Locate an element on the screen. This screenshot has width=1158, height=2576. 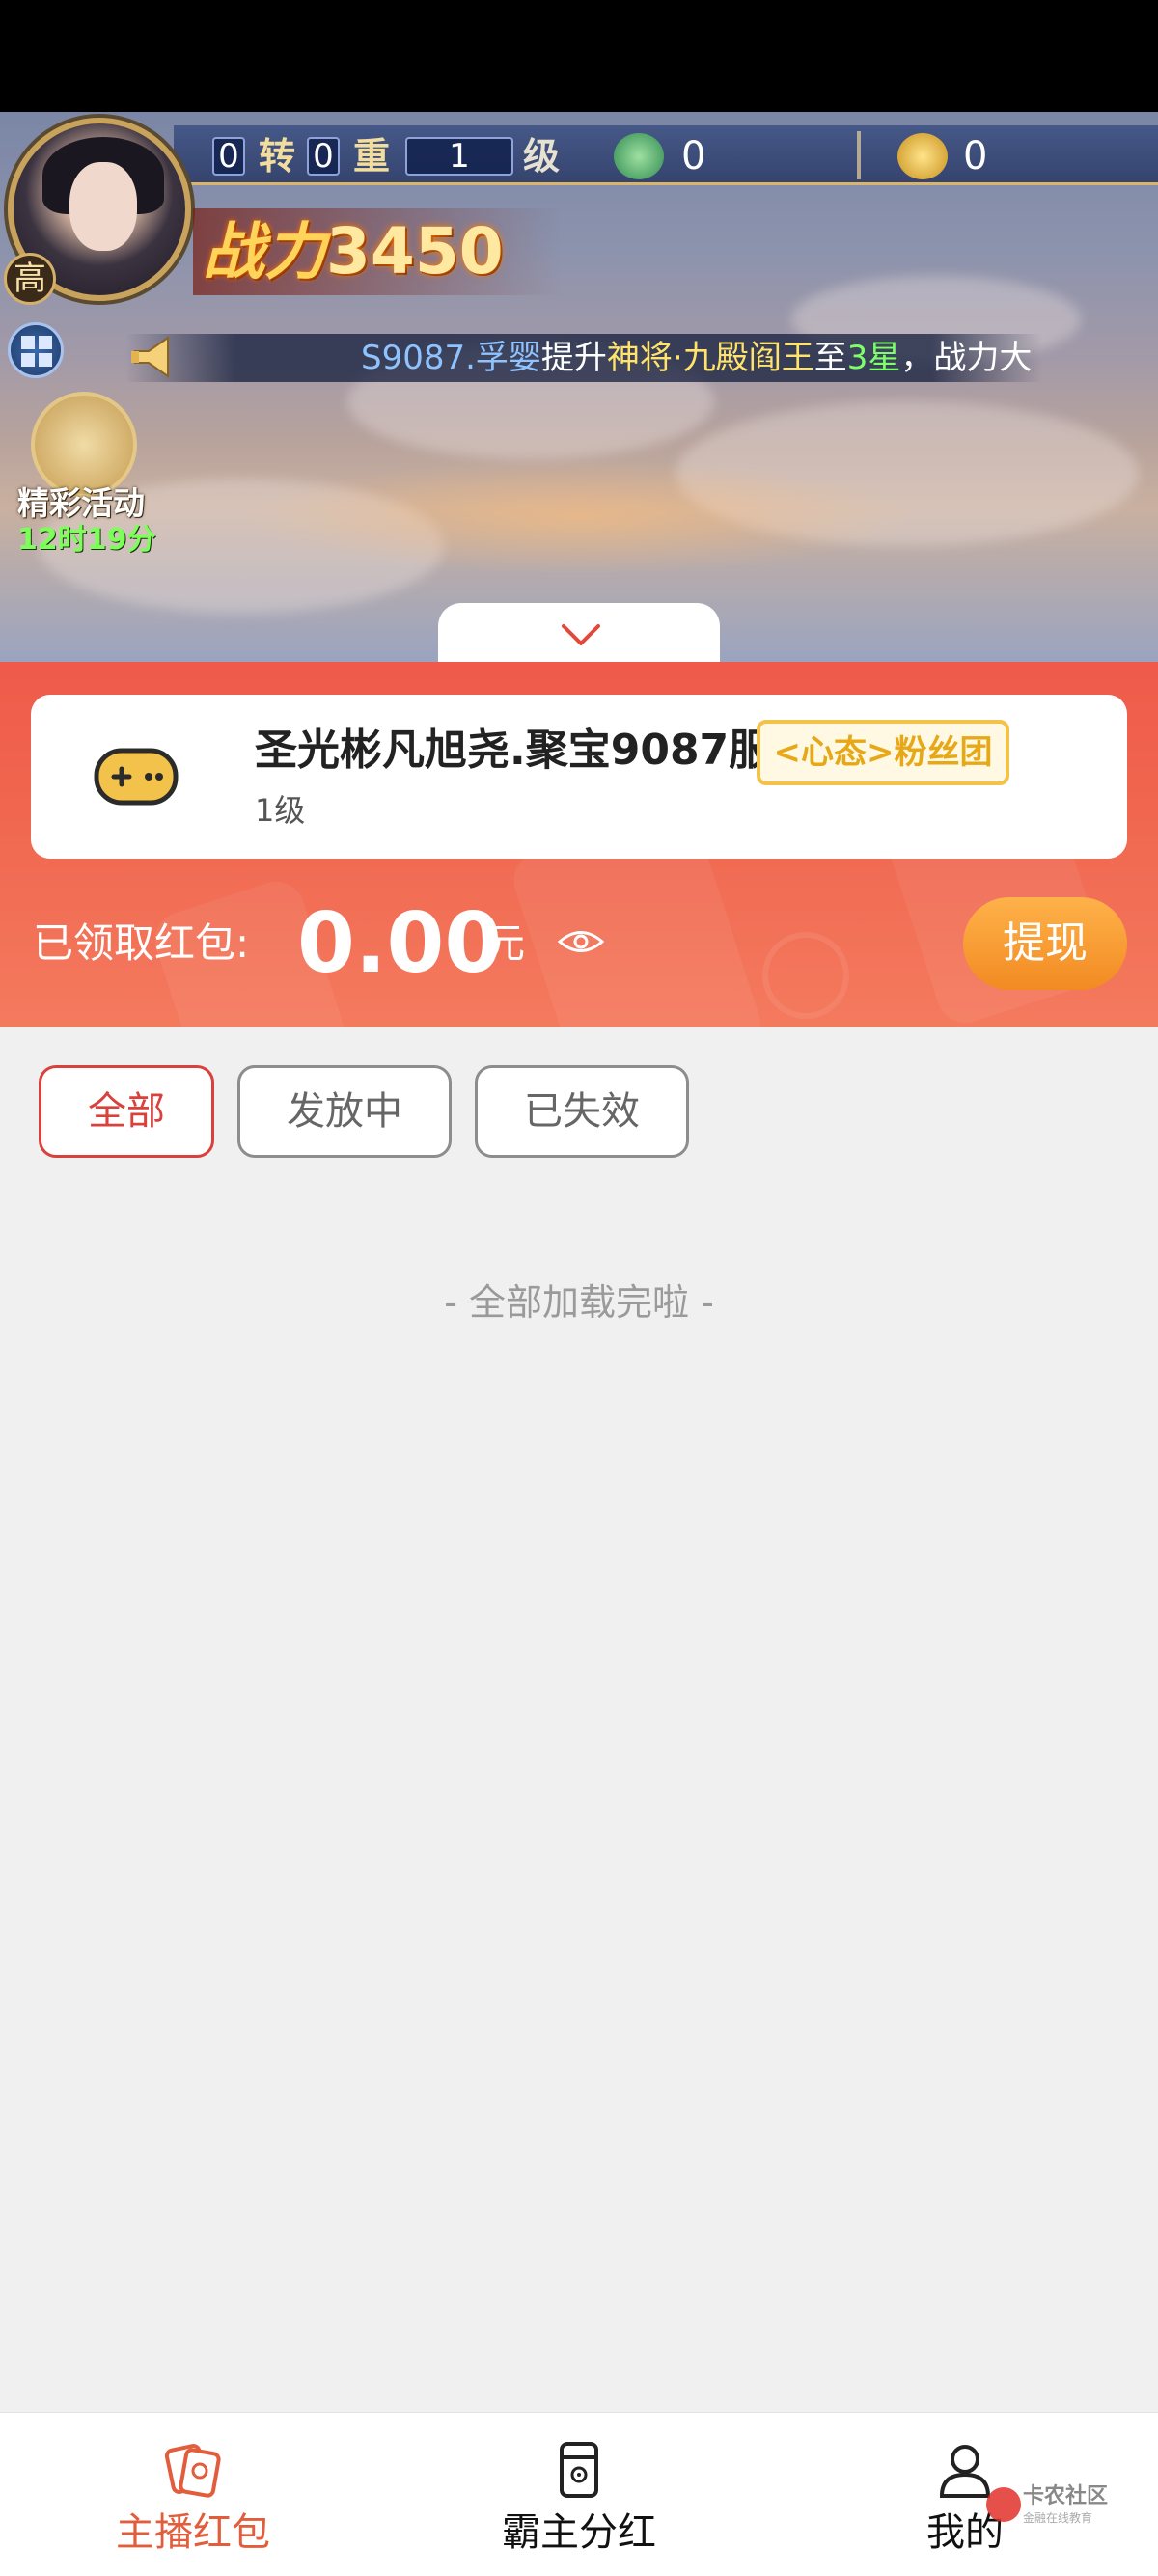
top-hud: 0 转 0 重 1 级 0 0 is located at coordinates (666, 155).